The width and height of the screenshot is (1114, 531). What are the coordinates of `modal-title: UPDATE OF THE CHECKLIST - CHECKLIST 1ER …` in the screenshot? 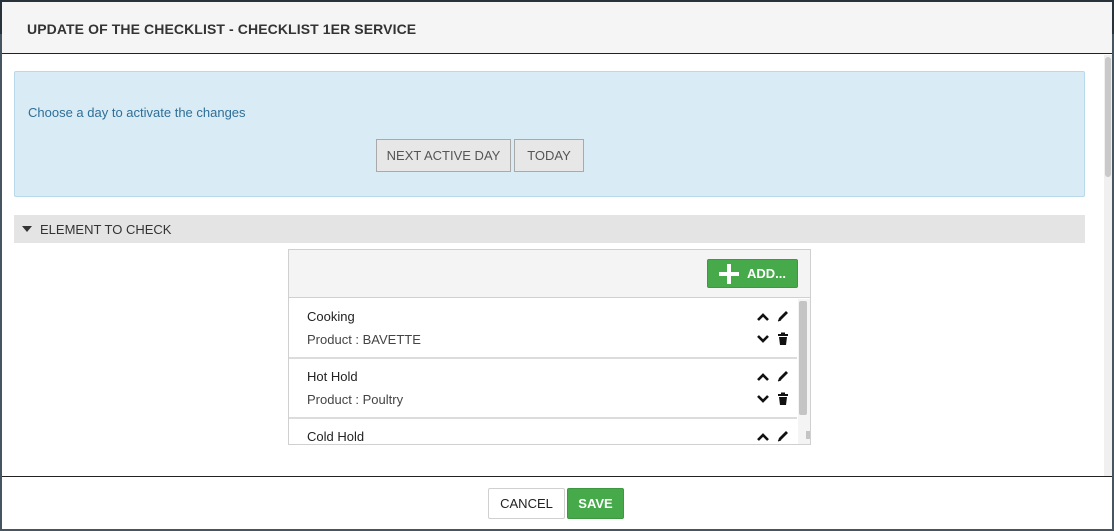 It's located at (222, 29).